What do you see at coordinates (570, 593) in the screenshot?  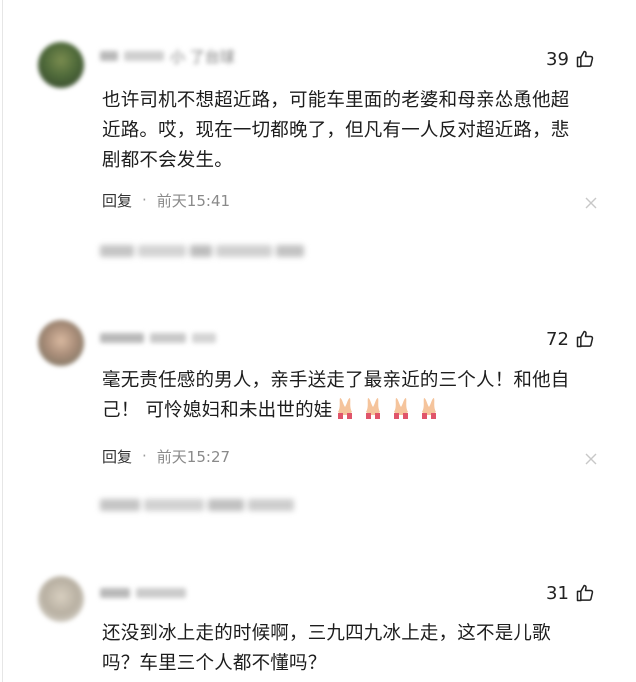 I see `like-button: 31` at bounding box center [570, 593].